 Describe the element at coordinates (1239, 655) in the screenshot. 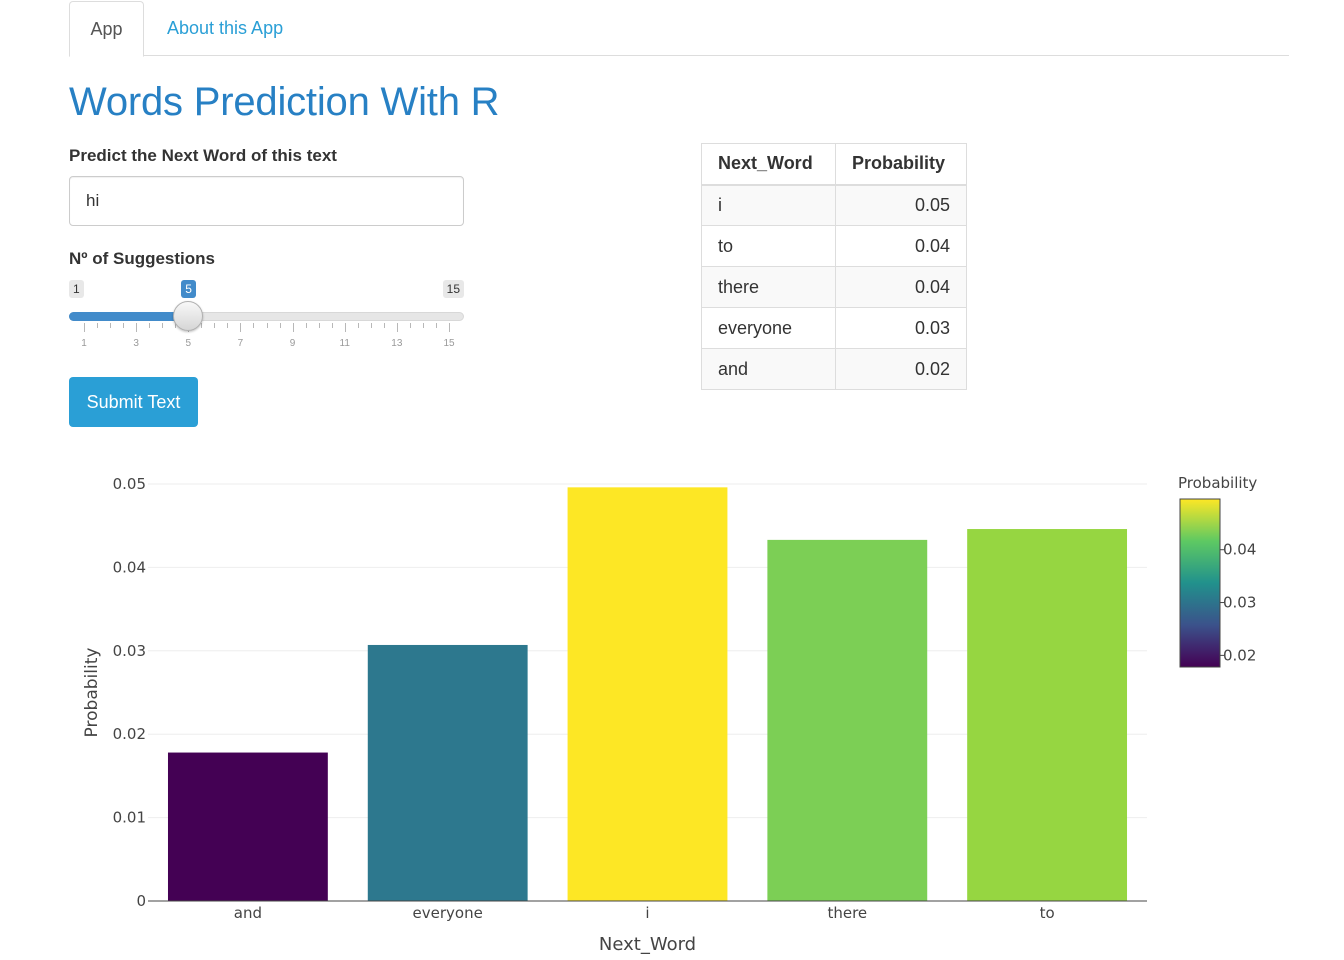

I see `colorbar-tick-label: 0.02` at that location.